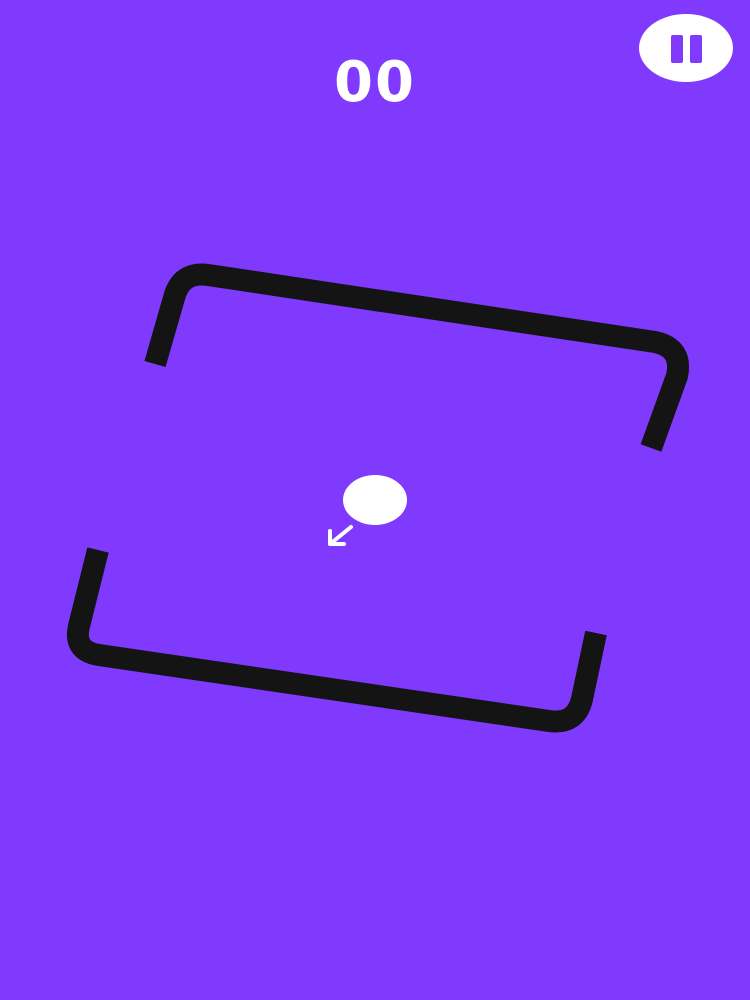 The image size is (750, 1000). Describe the element at coordinates (340, 535) in the screenshot. I see `direction-arrow-icon` at that location.